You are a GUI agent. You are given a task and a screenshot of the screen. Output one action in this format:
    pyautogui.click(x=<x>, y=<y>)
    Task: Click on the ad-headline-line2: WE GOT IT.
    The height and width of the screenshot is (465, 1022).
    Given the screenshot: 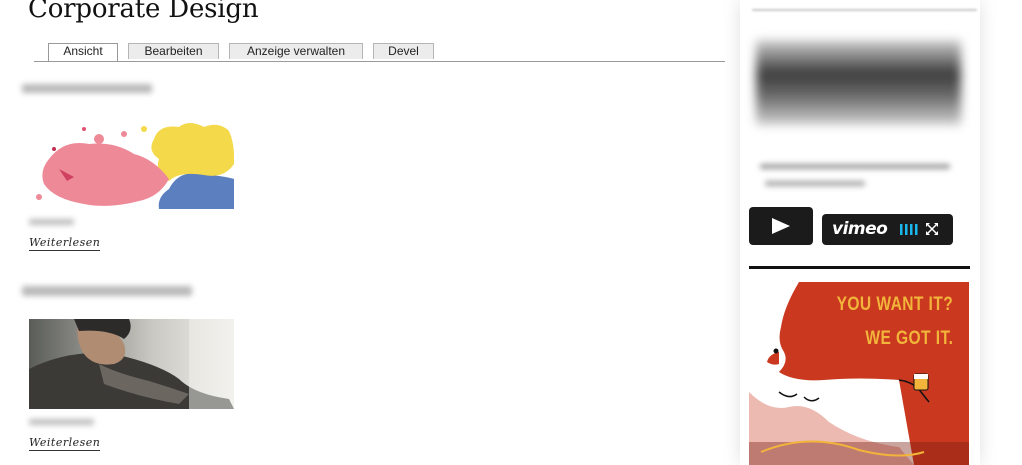 What is the action you would take?
    pyautogui.click(x=908, y=338)
    